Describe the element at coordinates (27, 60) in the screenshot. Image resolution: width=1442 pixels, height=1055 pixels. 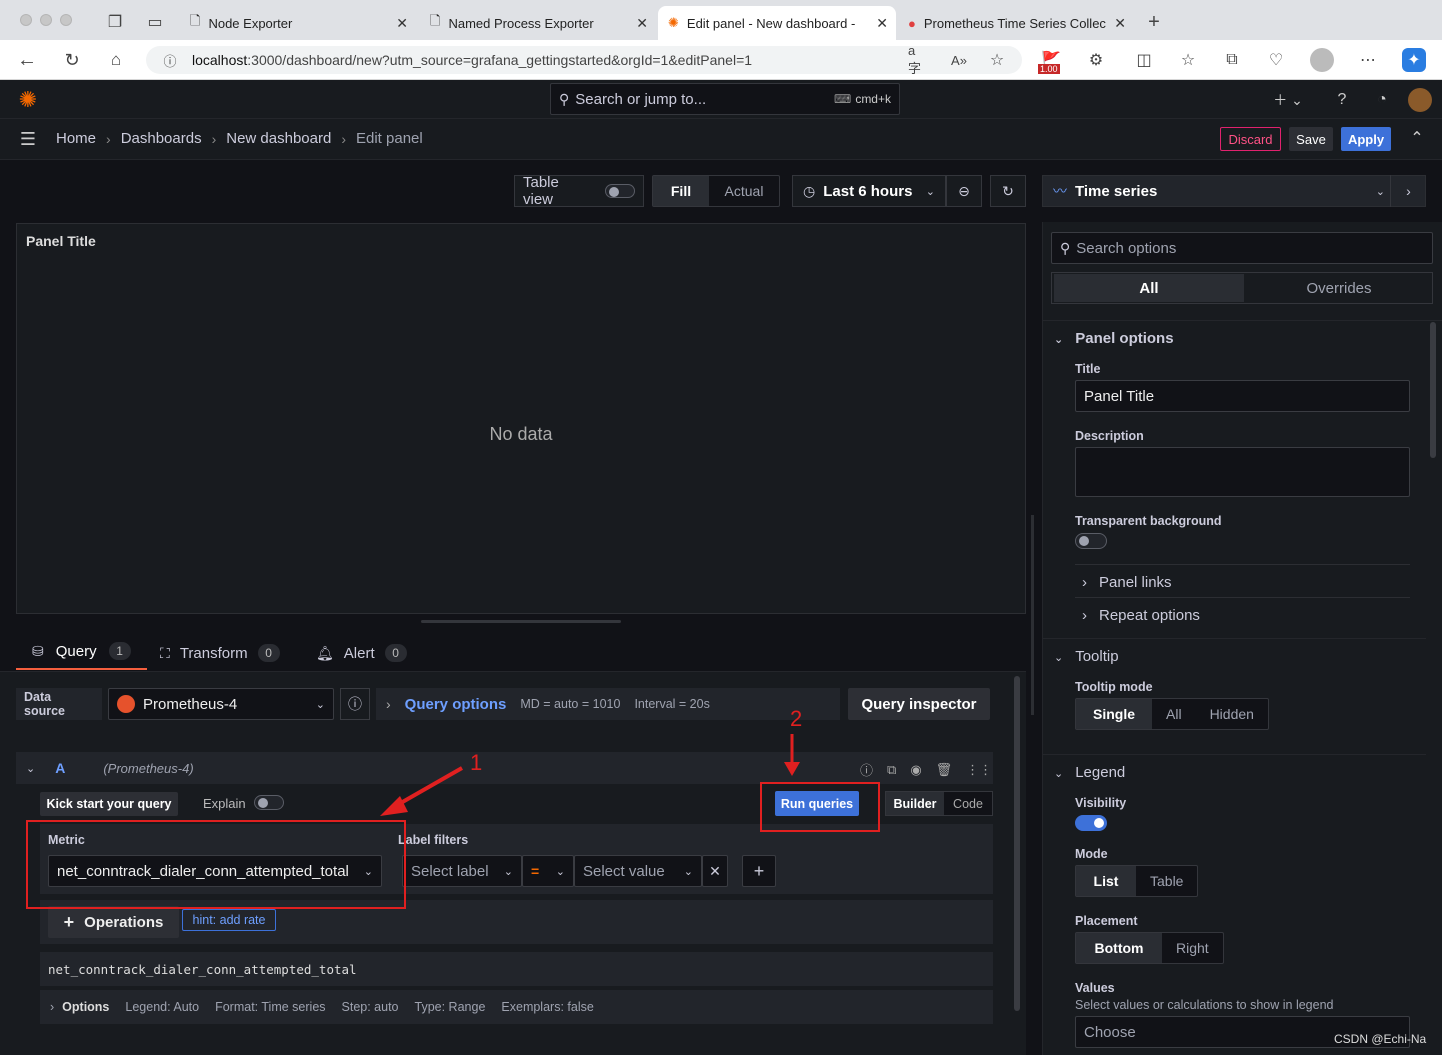
I see `back-icon: ←` at that location.